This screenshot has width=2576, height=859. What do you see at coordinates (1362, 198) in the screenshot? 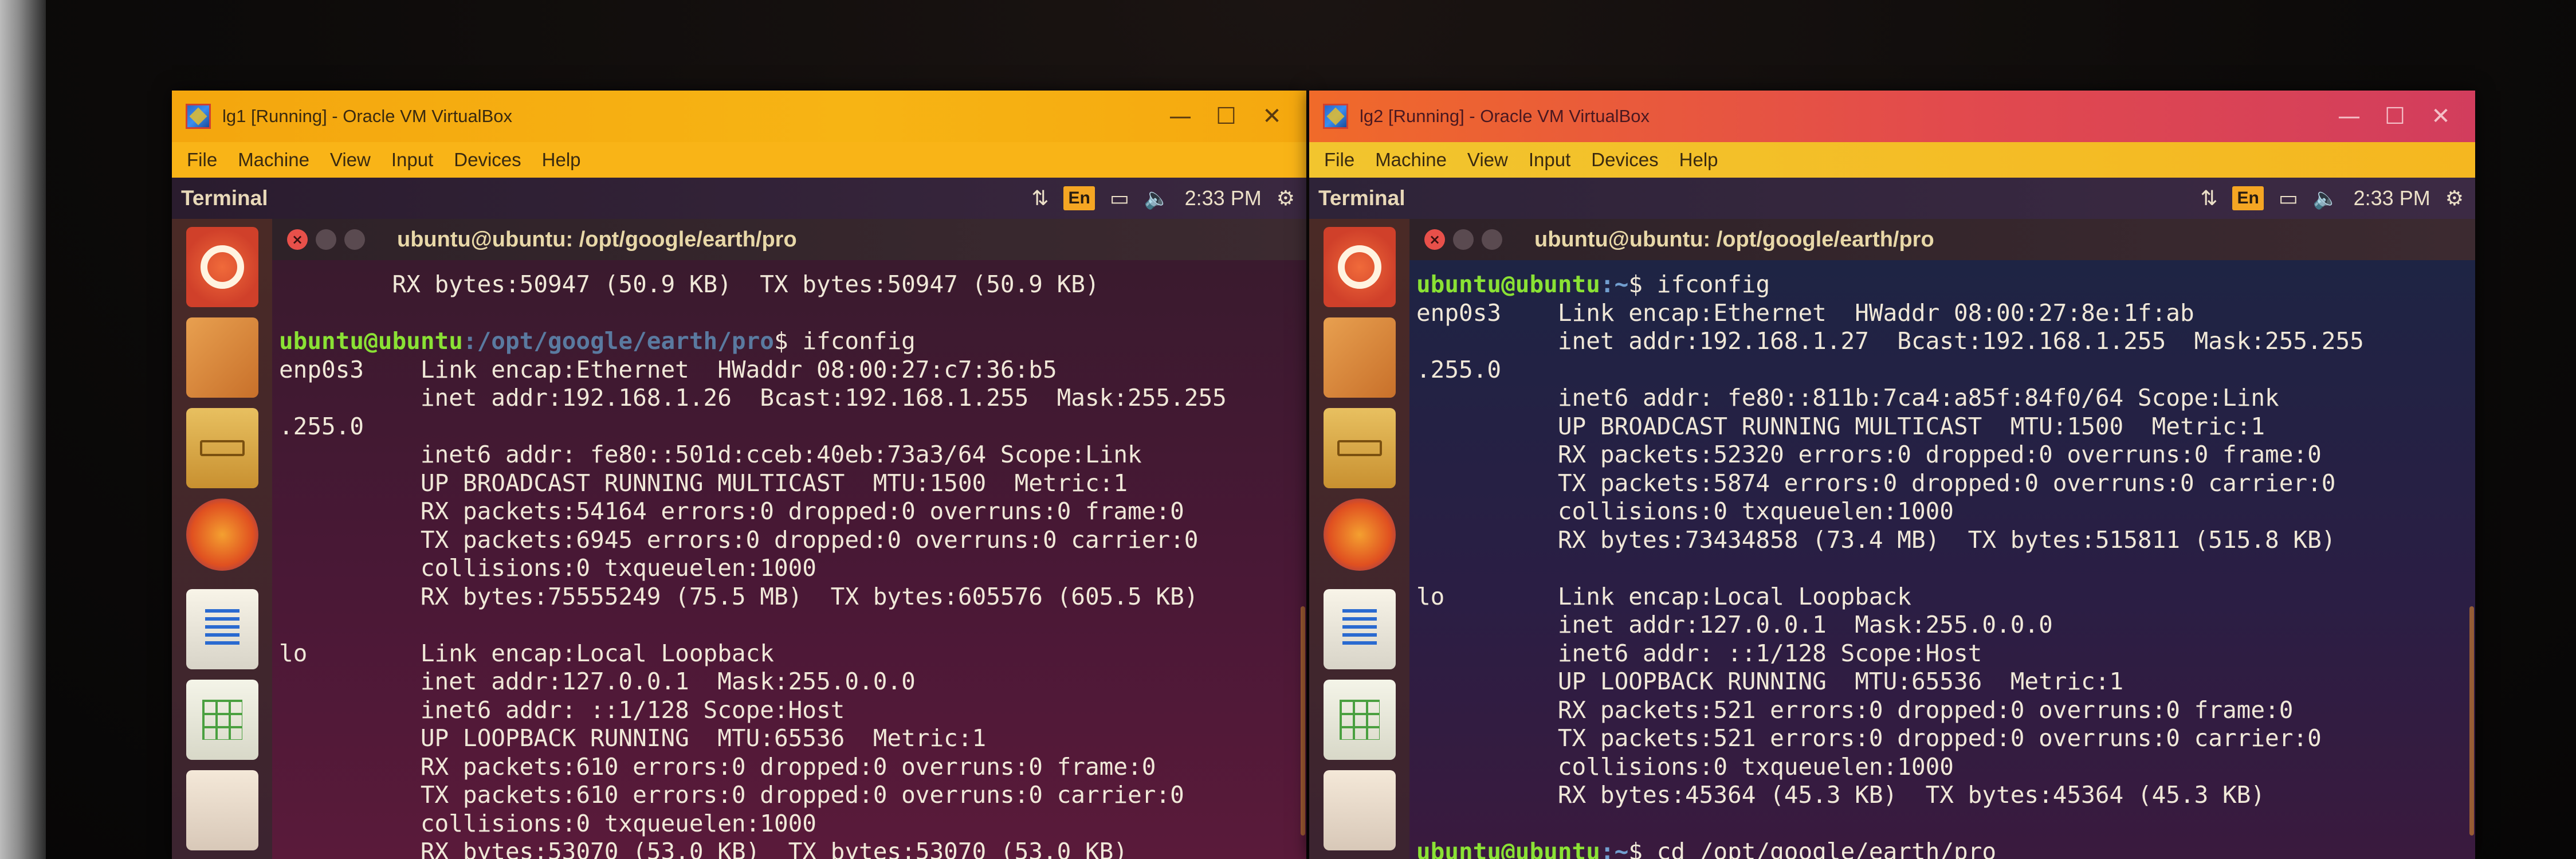
I see `active-app-title: Terminal` at bounding box center [1362, 198].